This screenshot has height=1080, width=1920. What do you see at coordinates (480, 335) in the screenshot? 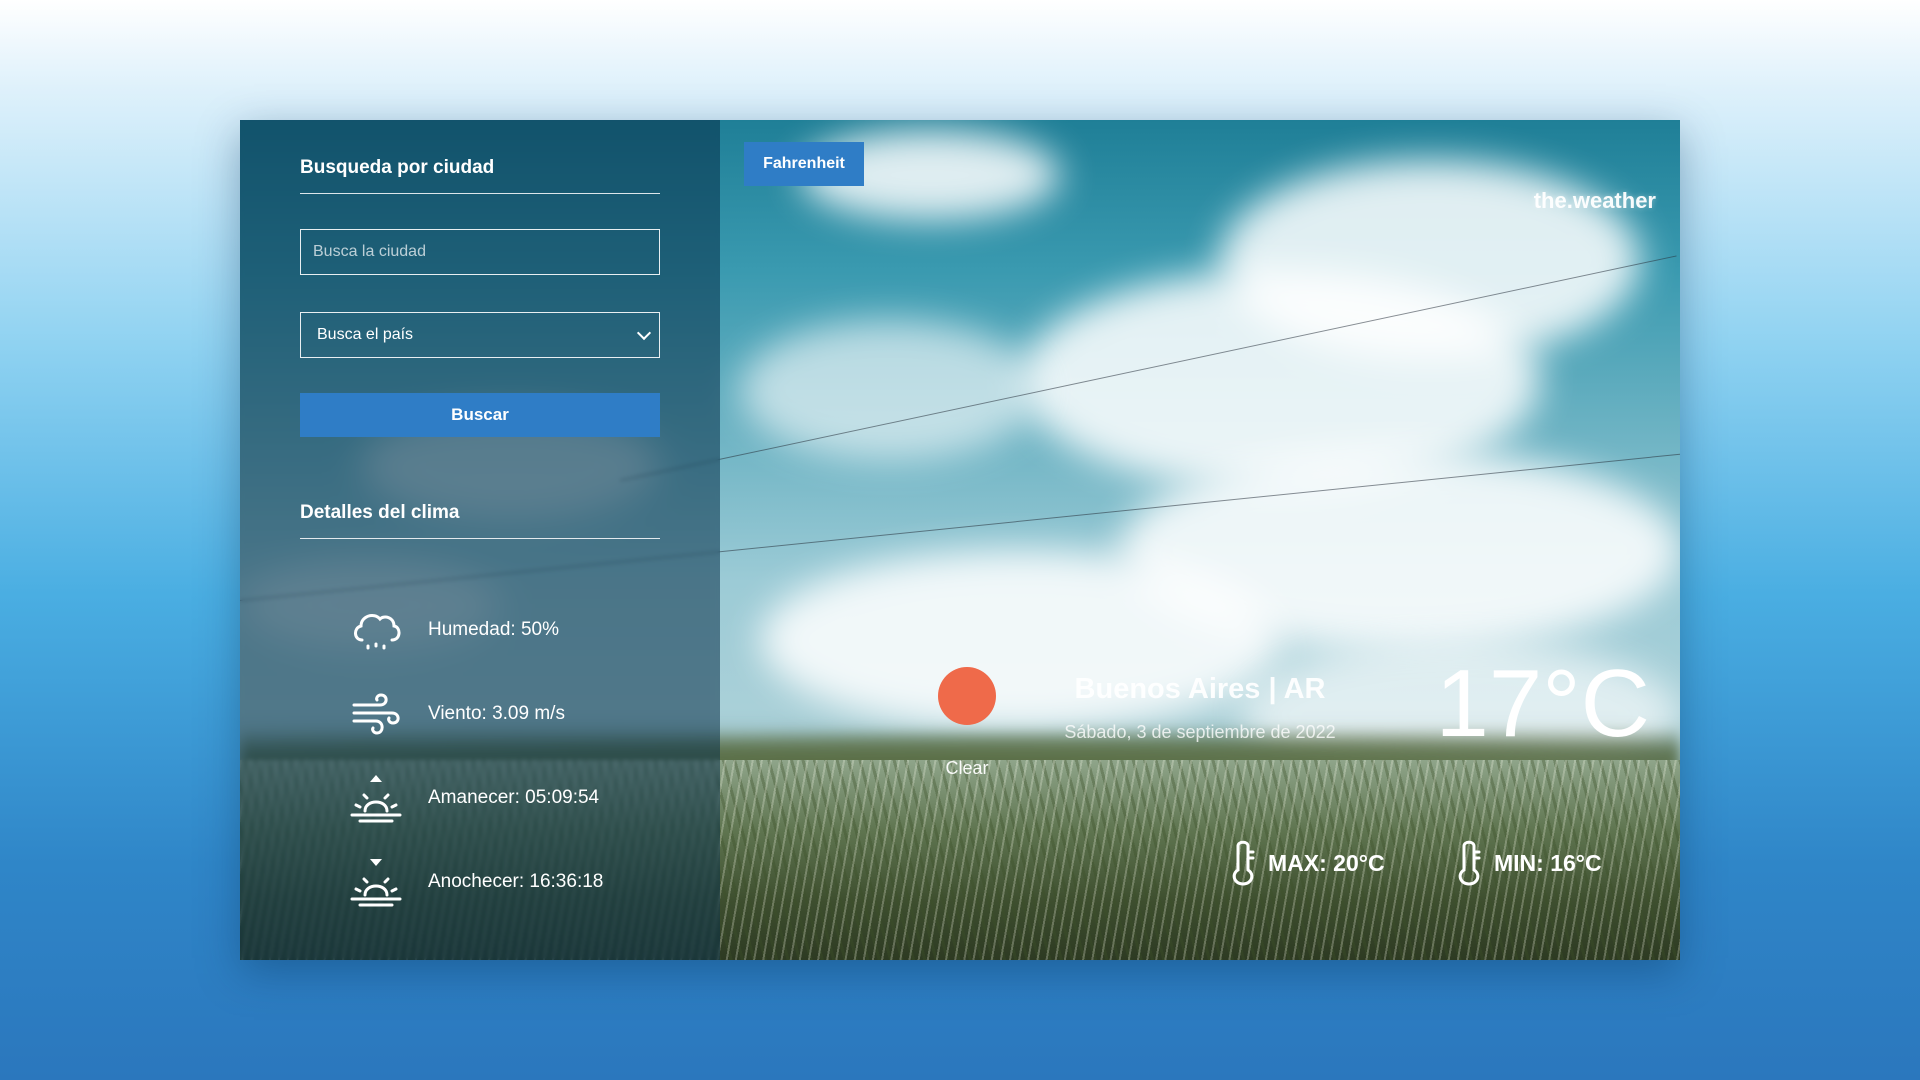
I see `country-select: Busca el país` at bounding box center [480, 335].